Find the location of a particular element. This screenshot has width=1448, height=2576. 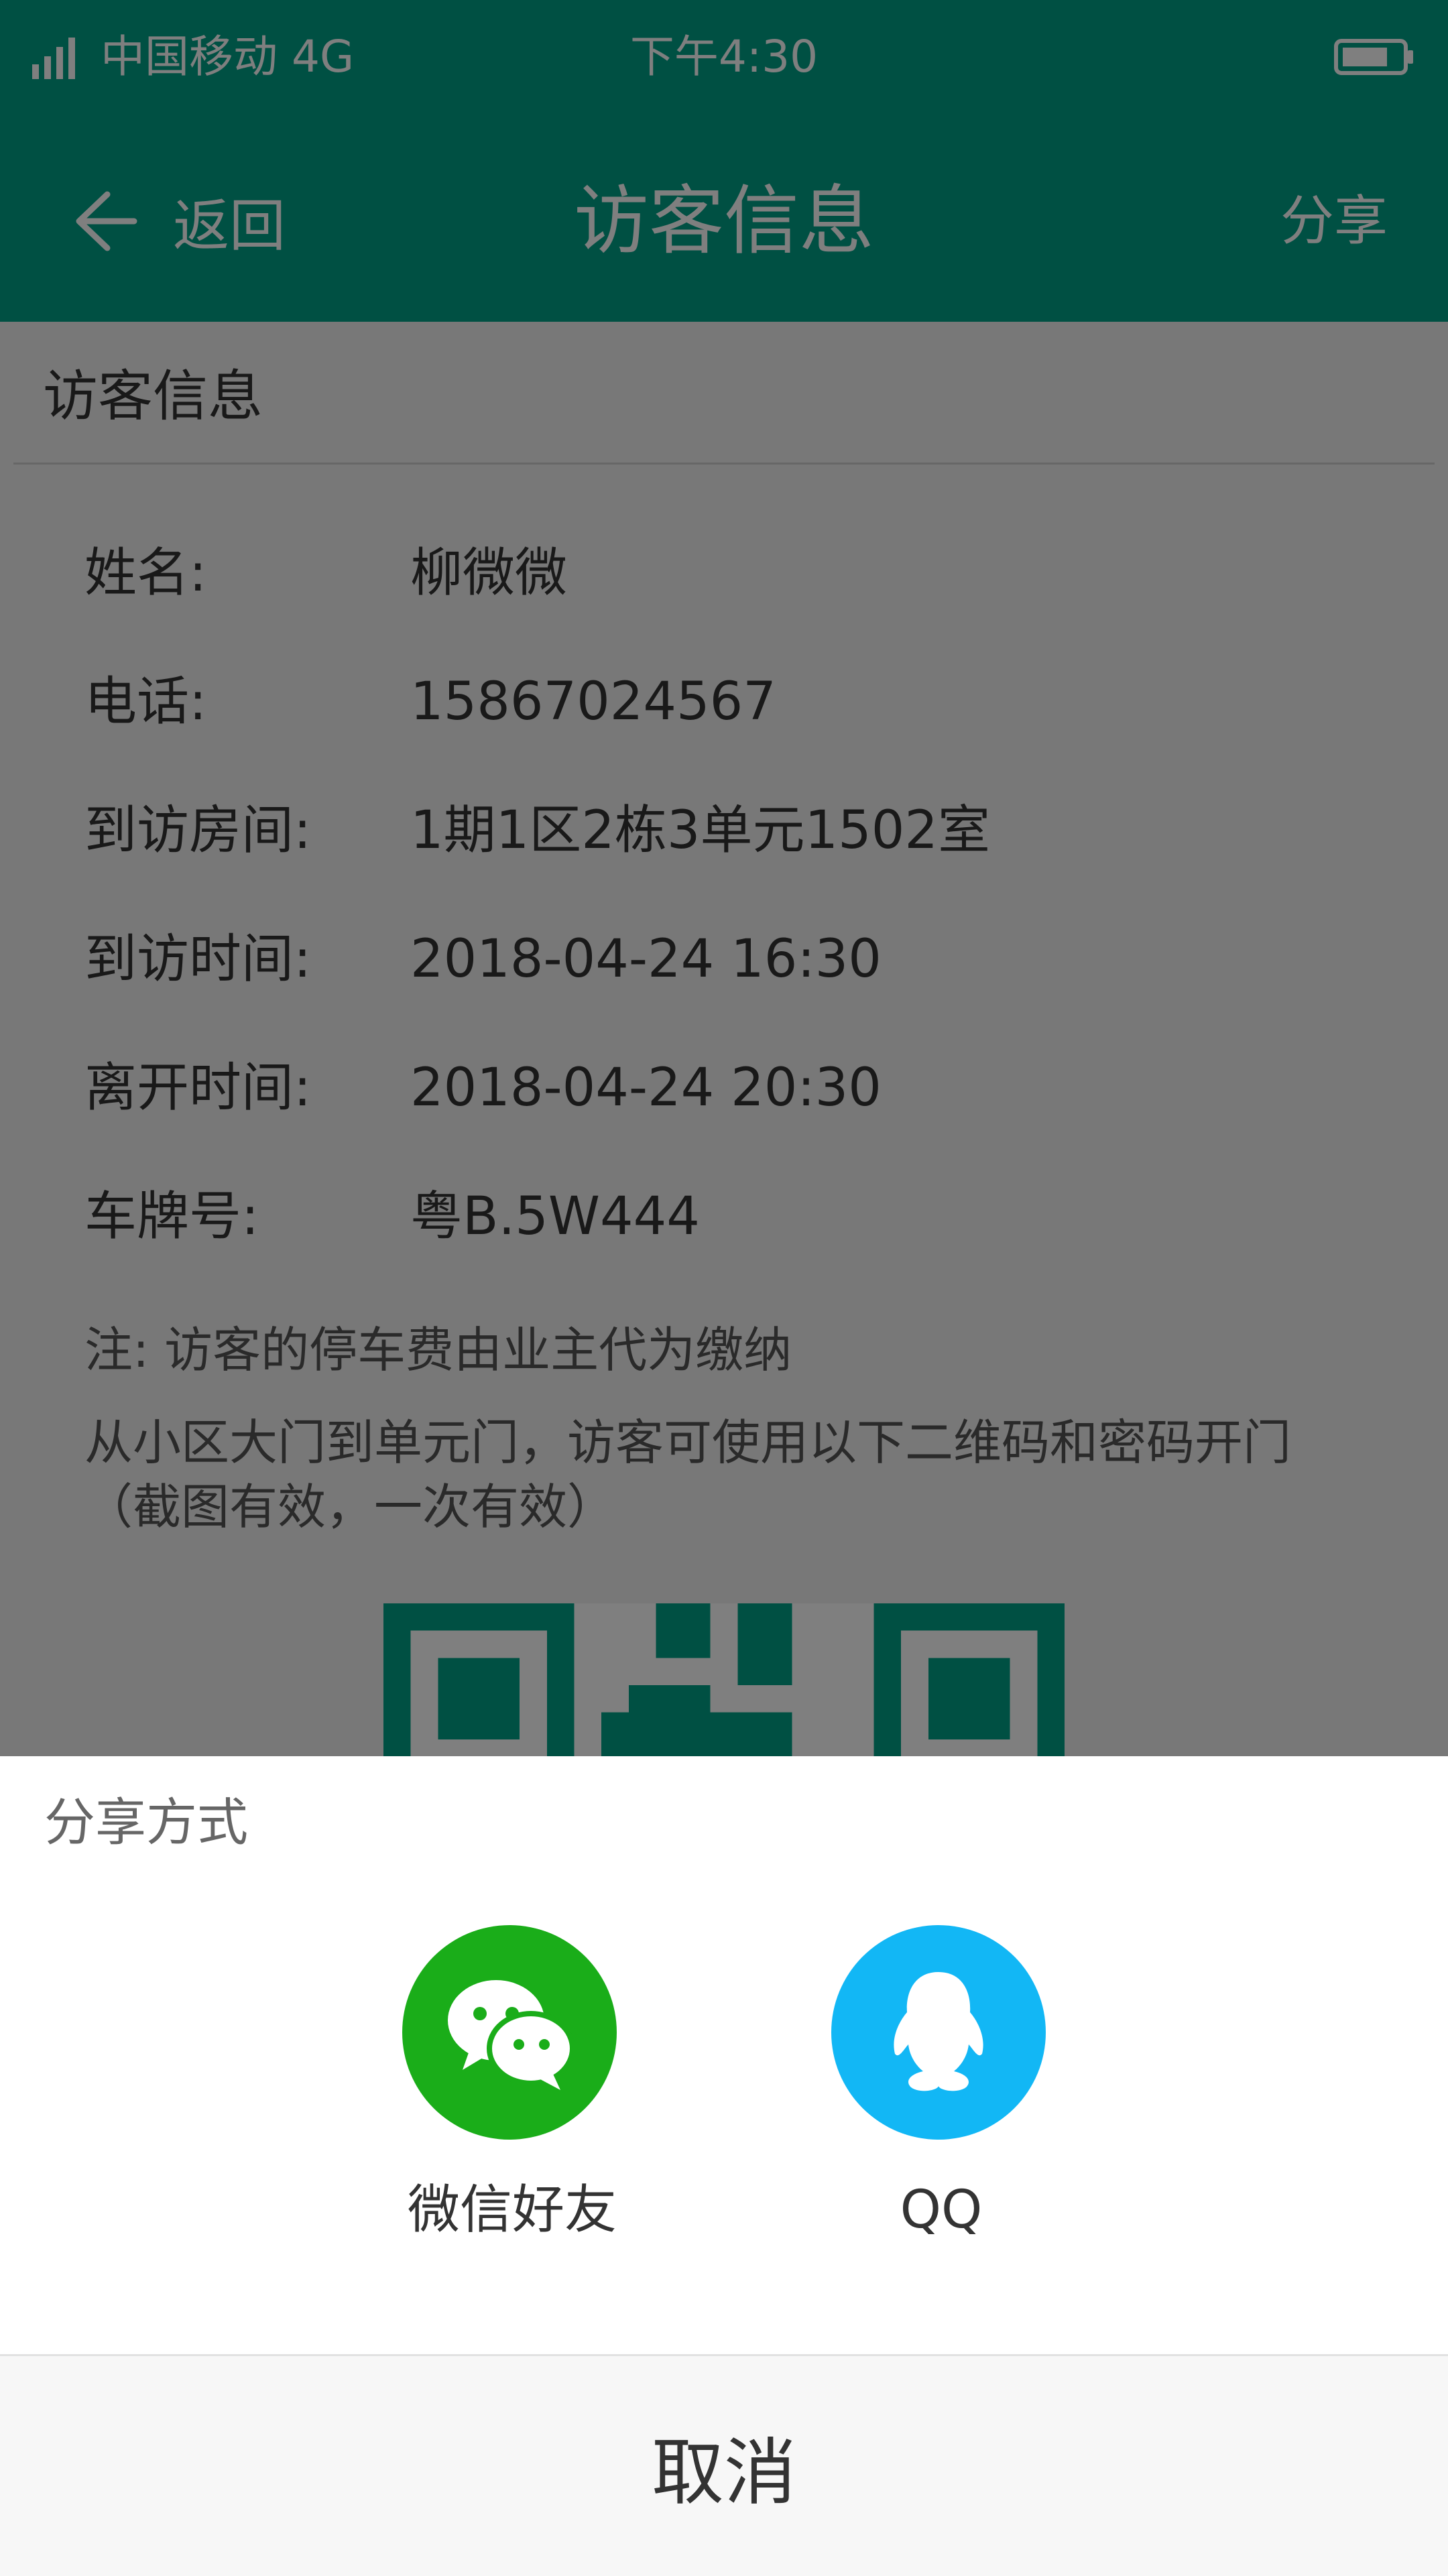

cancel-label: 取消 is located at coordinates (724, 2473).